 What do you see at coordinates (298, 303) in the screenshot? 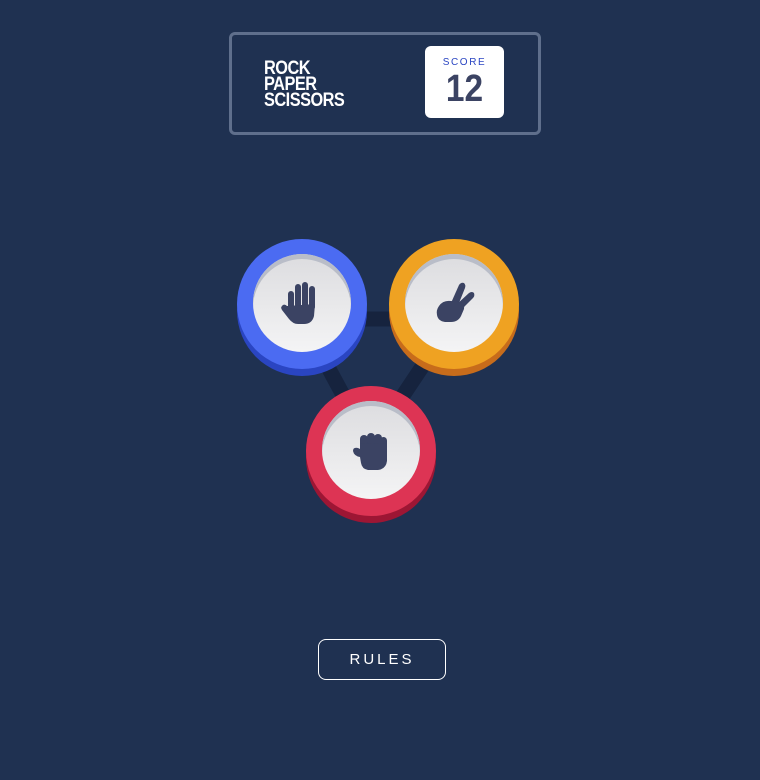
I see `hand-paper-icon` at bounding box center [298, 303].